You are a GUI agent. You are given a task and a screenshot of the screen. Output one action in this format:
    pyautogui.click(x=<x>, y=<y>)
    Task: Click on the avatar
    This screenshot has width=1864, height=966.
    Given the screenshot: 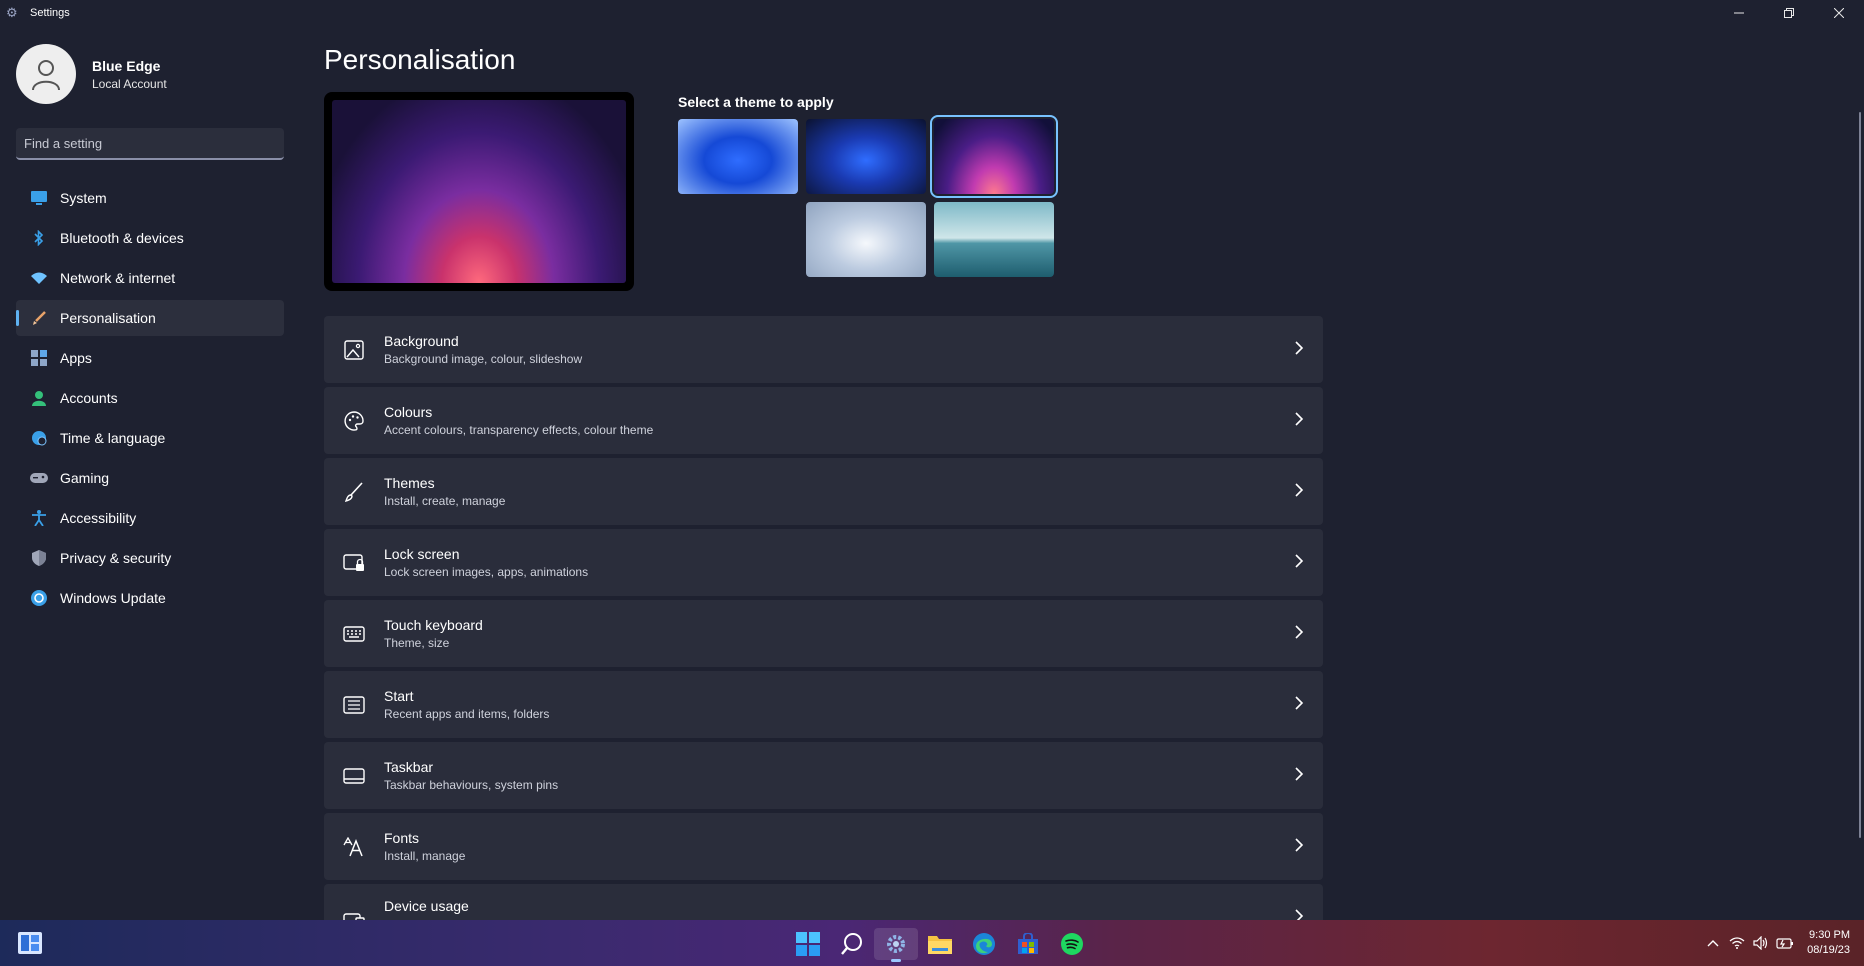 What is the action you would take?
    pyautogui.click(x=46, y=74)
    